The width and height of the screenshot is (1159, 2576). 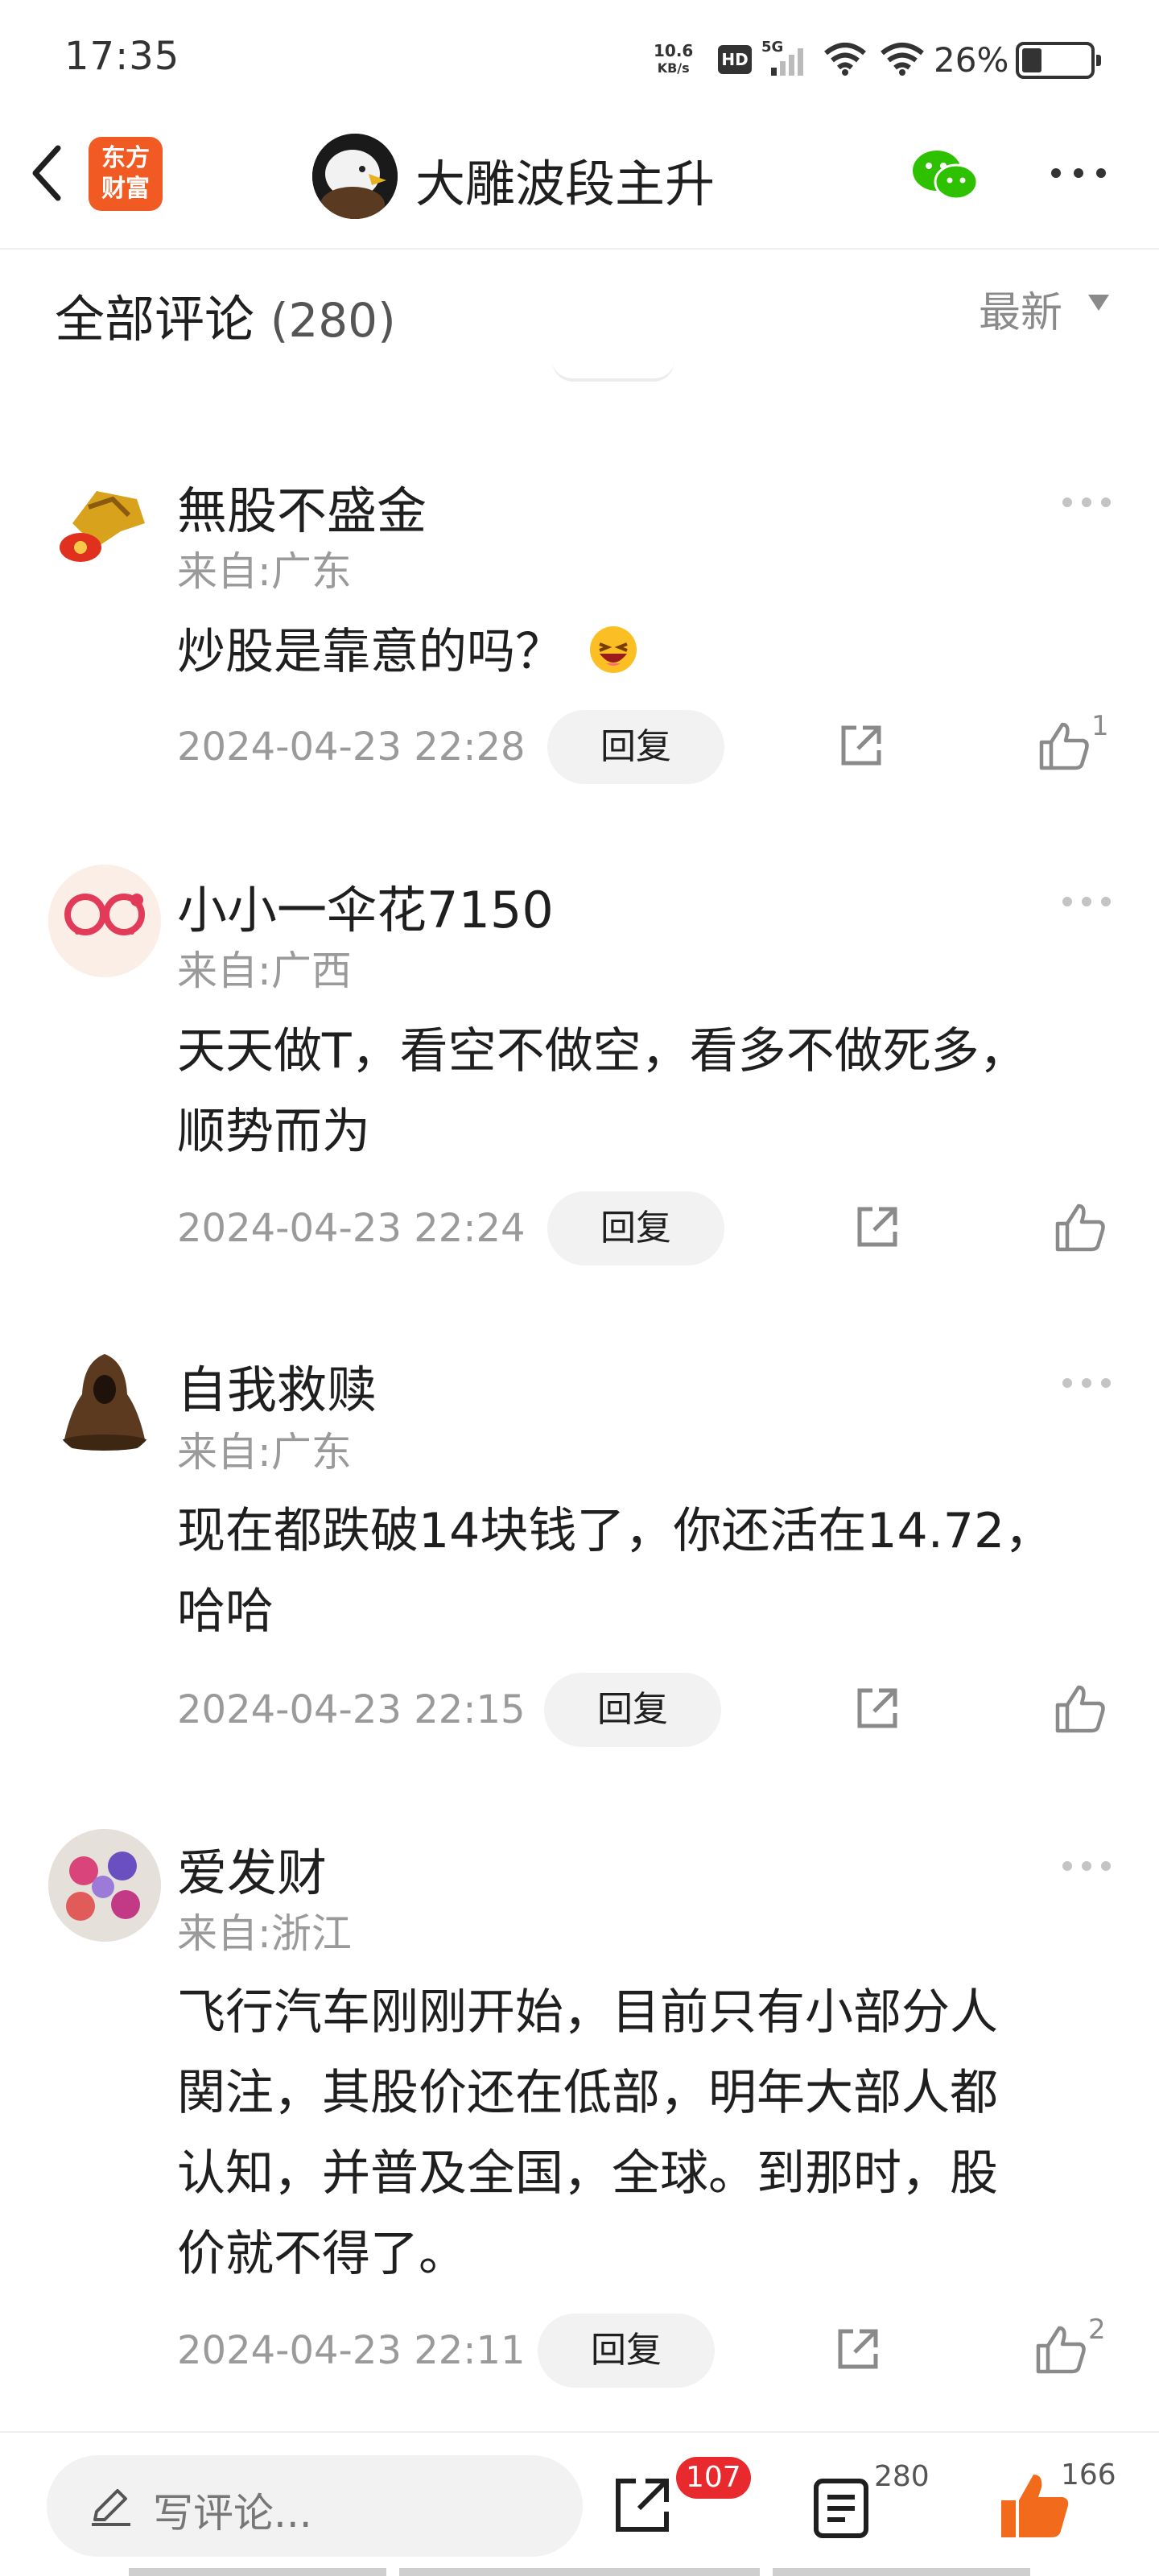 I want to click on location: 来自:浙江, so click(x=264, y=1933).